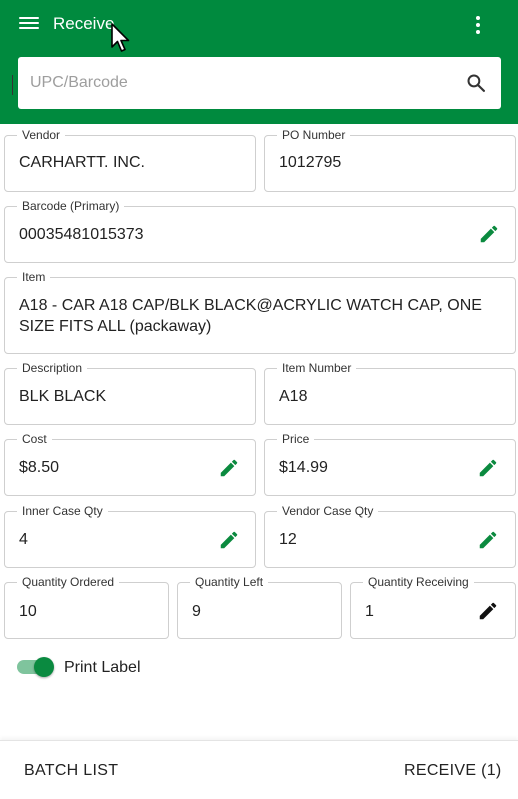  What do you see at coordinates (478, 25) in the screenshot?
I see `more-vert-icon` at bounding box center [478, 25].